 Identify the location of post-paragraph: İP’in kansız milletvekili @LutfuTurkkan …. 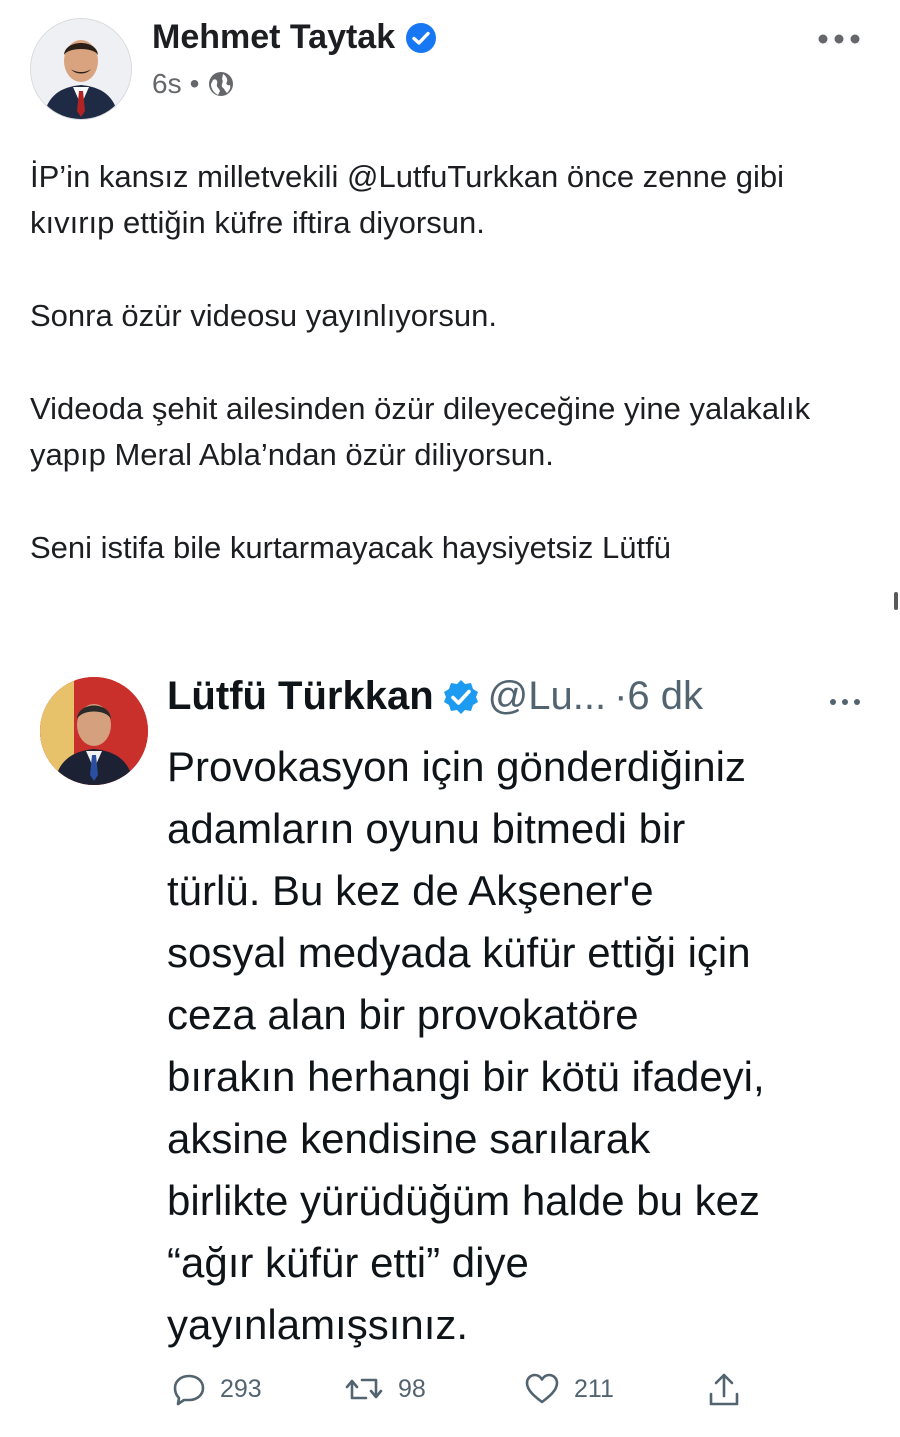
(407, 199).